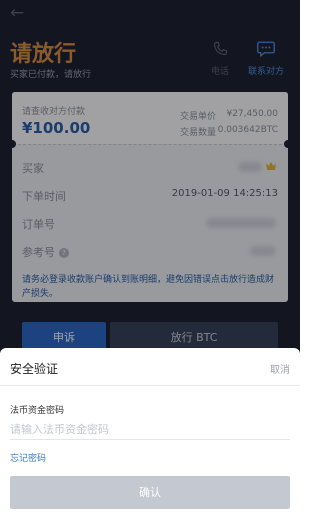 Image resolution: width=320 pixels, height=514 pixels. Describe the element at coordinates (150, 492) in the screenshot. I see `confirm-button: 确认` at that location.